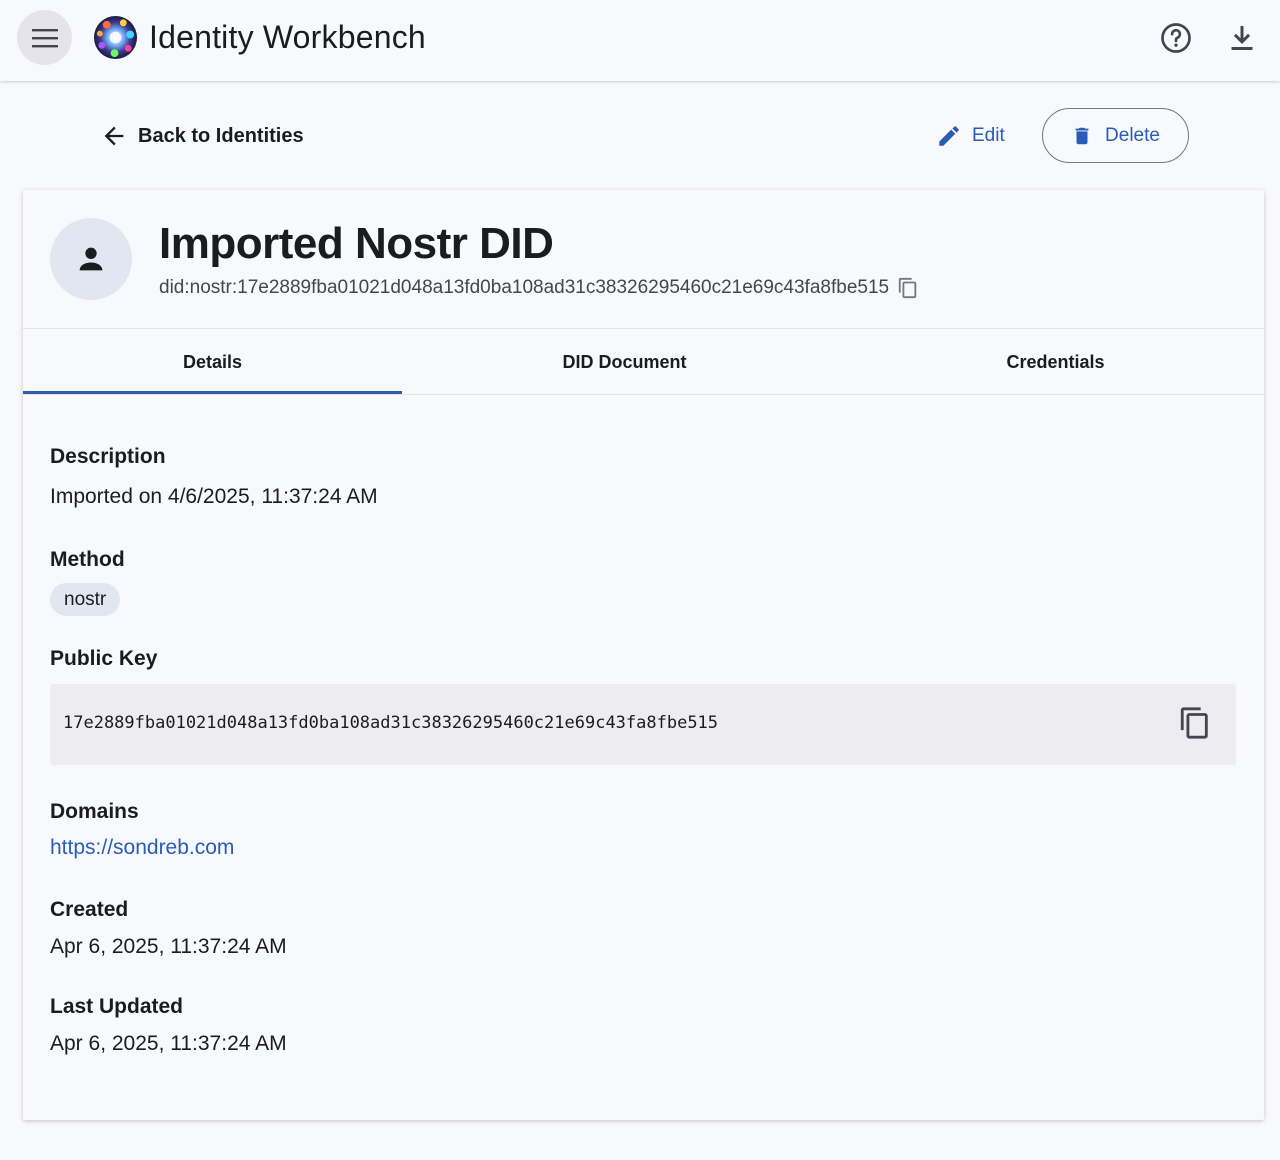  I want to click on tab-details: Details, so click(212, 362).